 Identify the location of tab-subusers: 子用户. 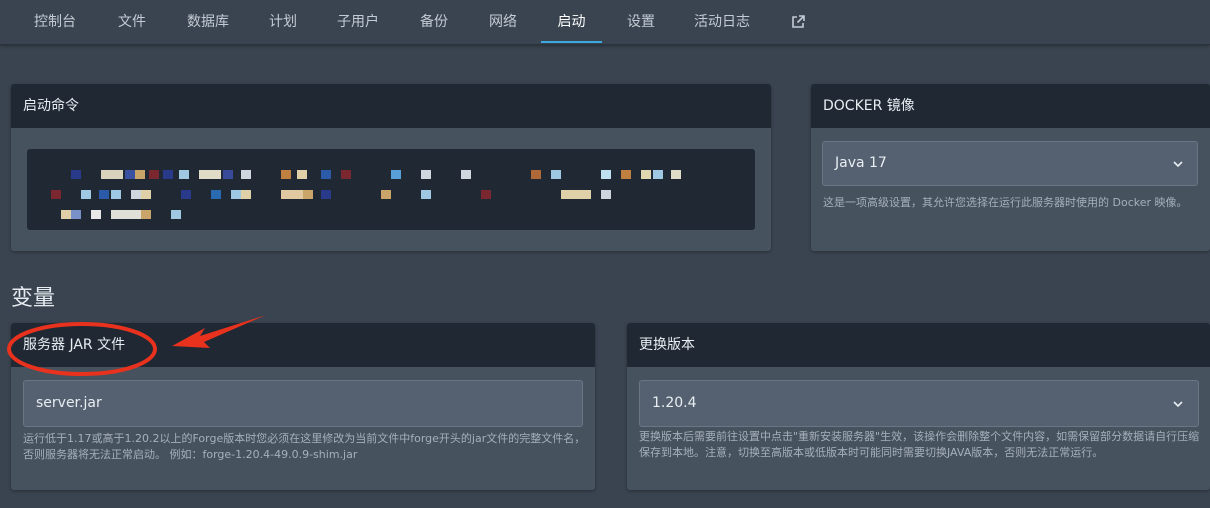
(358, 22).